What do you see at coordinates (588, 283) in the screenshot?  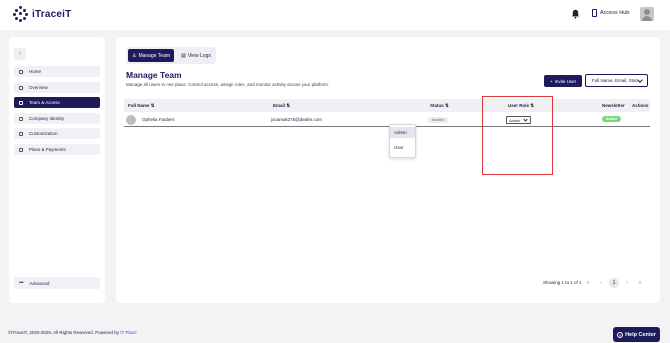 I see `first-page-button: «` at bounding box center [588, 283].